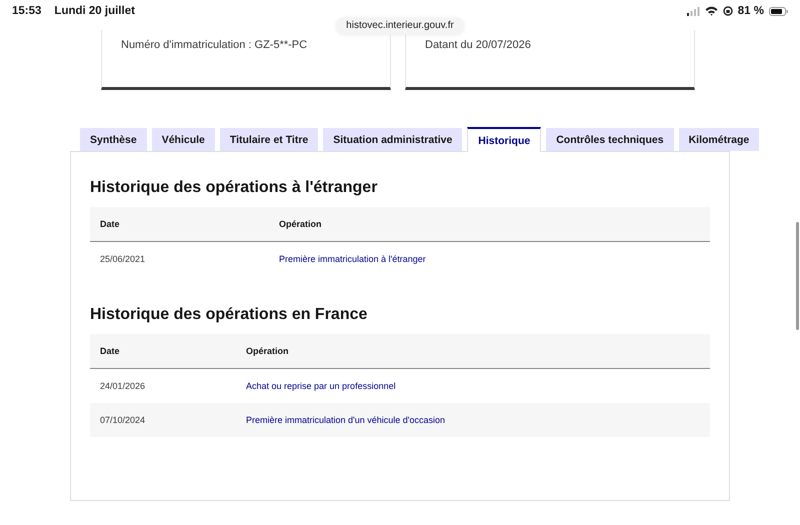 The height and width of the screenshot is (525, 800). I want to click on scrollbar, so click(797, 276).